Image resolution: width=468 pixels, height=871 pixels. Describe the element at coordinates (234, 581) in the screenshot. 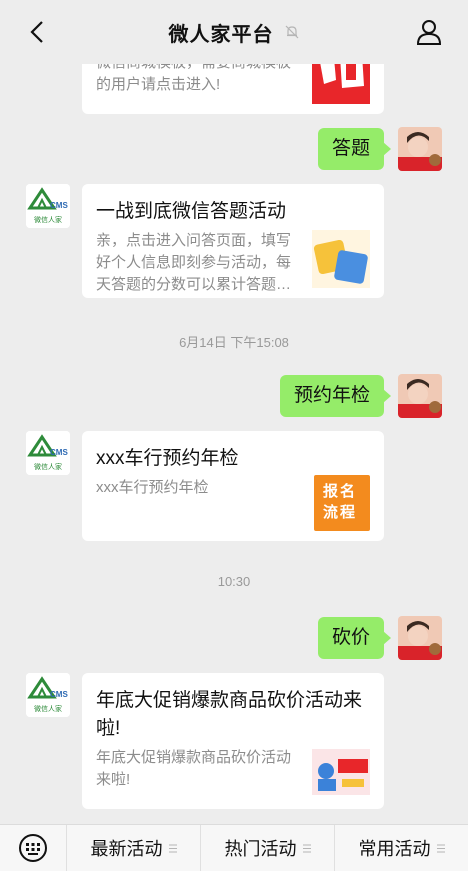

I see `message-timestamp: 10:30` at that location.